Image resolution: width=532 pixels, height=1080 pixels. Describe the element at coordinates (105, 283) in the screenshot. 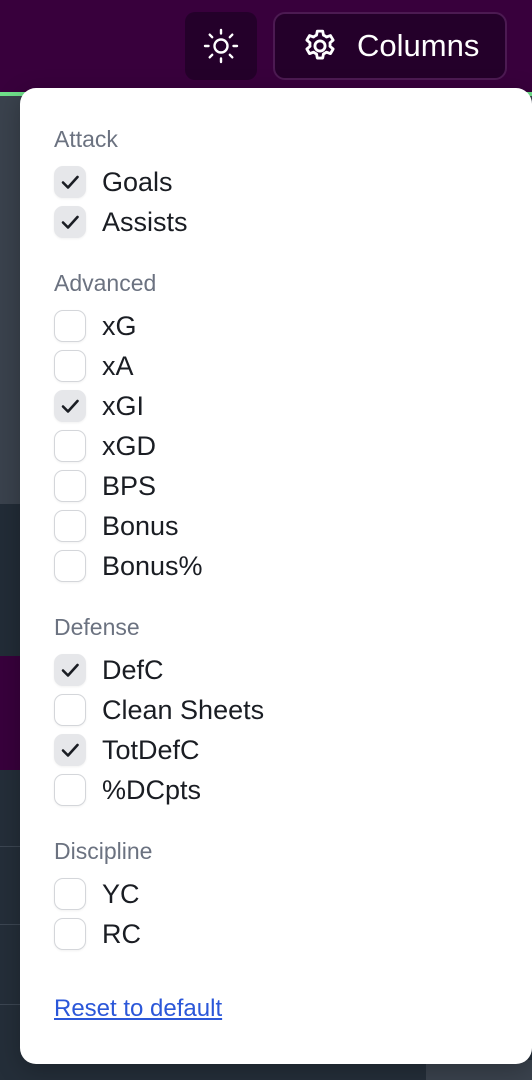

I see `group-title-advanced: Advanced` at that location.